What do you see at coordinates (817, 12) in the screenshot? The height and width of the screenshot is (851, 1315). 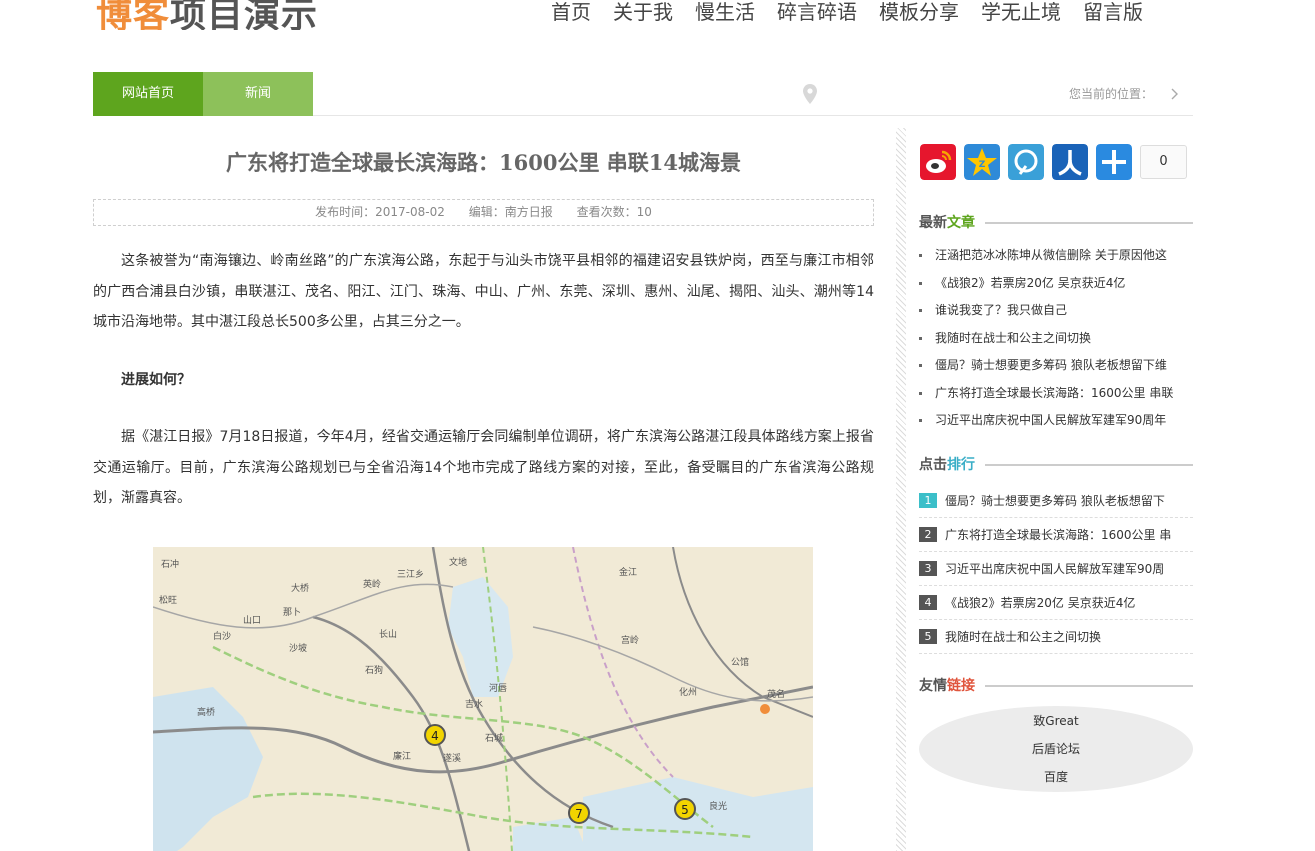 I see `nav-musings: 碎言碎语` at bounding box center [817, 12].